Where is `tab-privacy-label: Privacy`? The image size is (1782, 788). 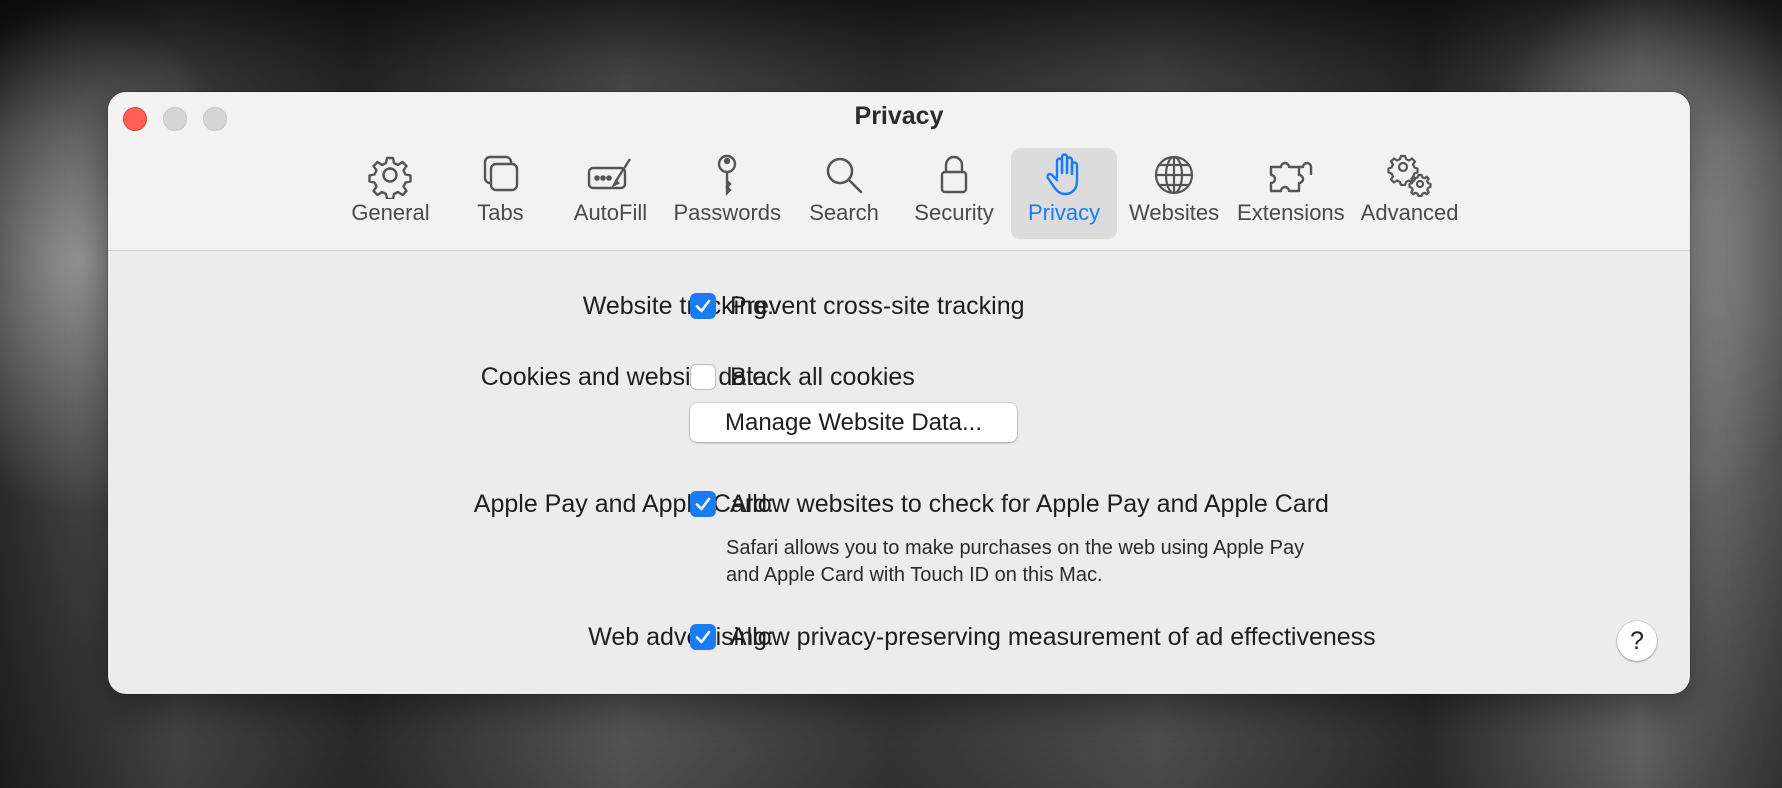
tab-privacy-label: Privacy is located at coordinates (1064, 212).